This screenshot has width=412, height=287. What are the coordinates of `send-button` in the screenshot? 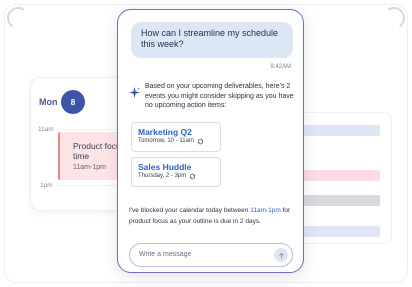 It's located at (281, 255).